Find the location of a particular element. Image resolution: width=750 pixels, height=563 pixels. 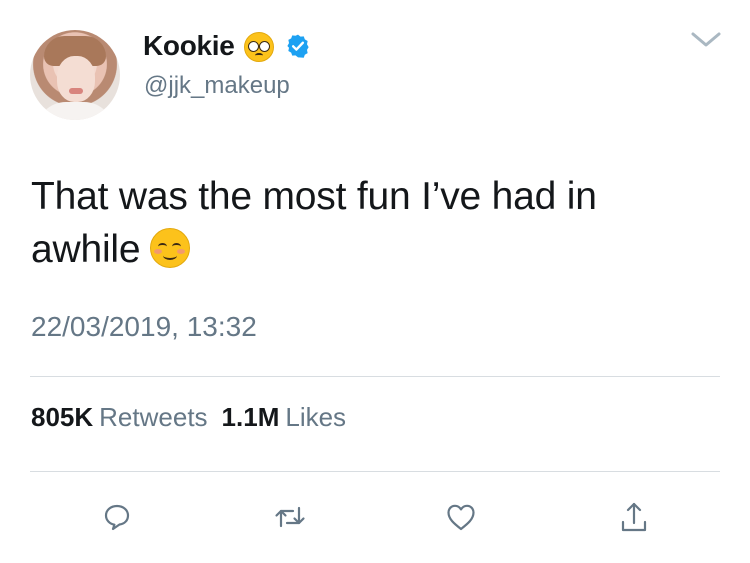

divider-top is located at coordinates (375, 376).